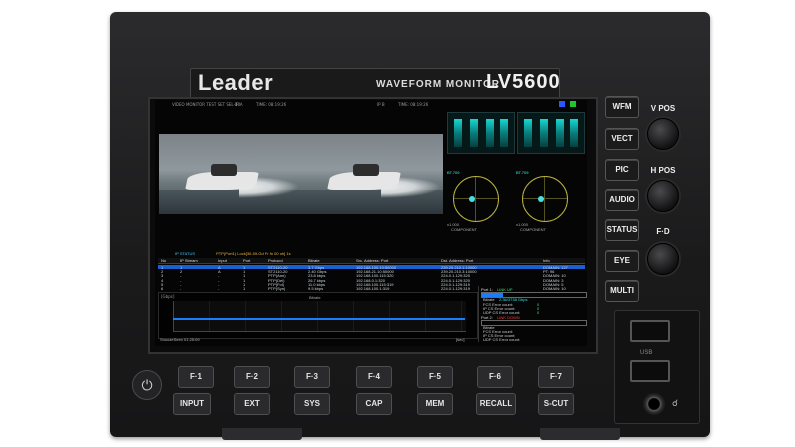  What do you see at coordinates (556, 377) in the screenshot?
I see `f7-button: F·7` at bounding box center [556, 377].